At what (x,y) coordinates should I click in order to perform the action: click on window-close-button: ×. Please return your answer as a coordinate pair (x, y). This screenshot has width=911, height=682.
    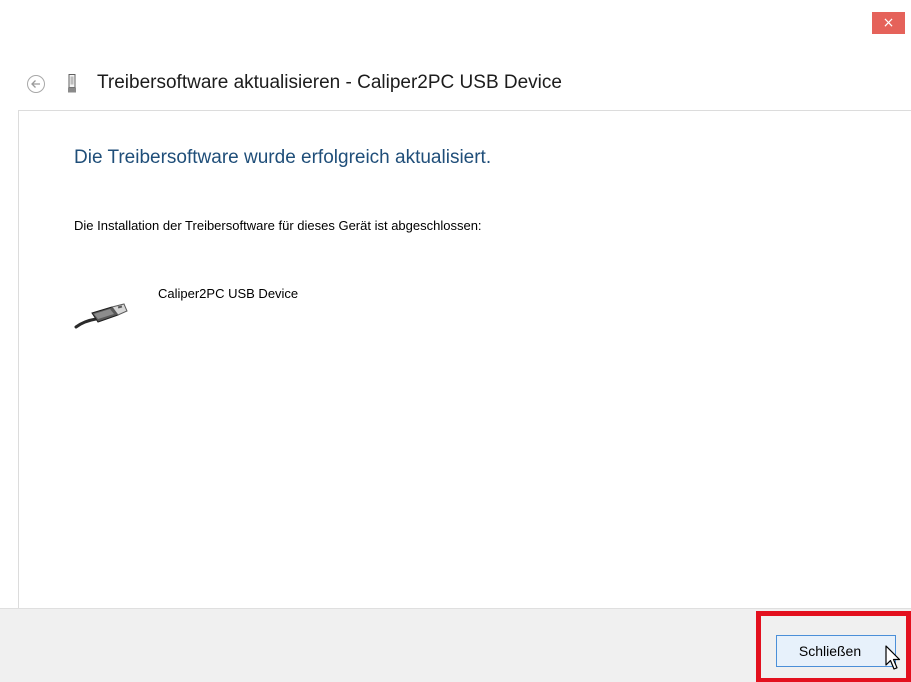
    Looking at the image, I should click on (888, 23).